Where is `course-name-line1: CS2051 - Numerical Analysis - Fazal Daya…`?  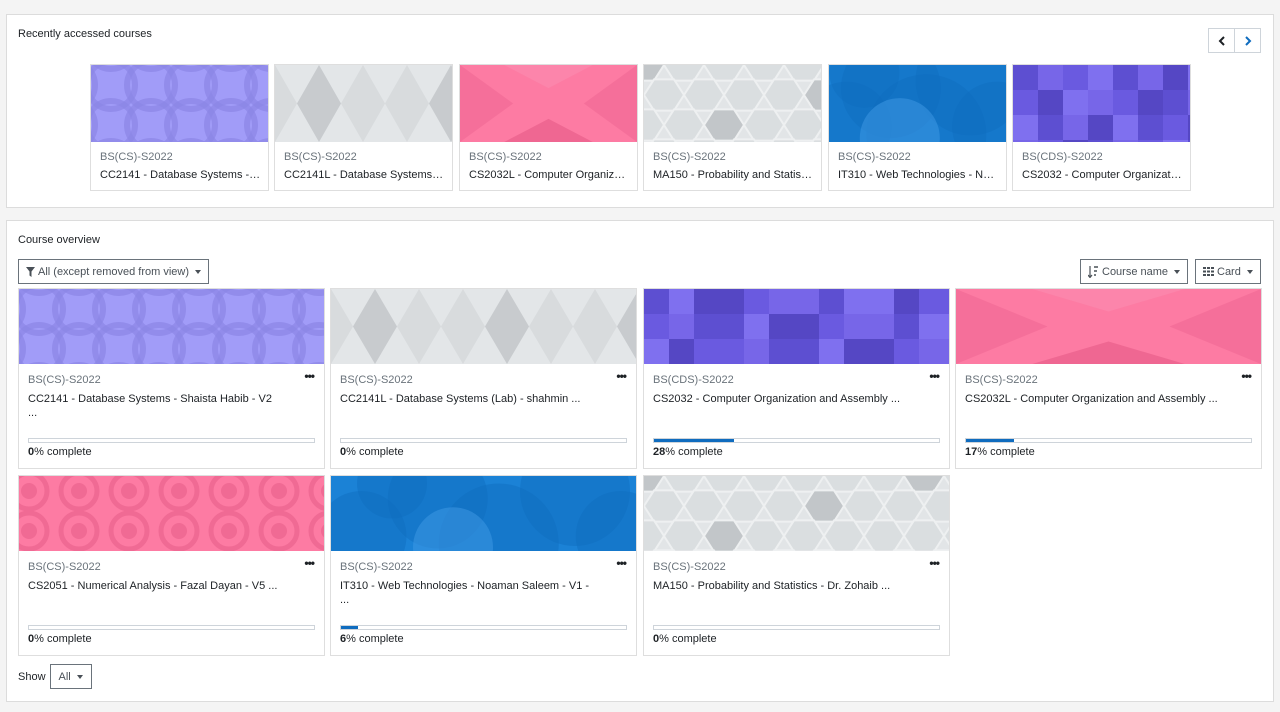
course-name-line1: CS2051 - Numerical Analysis - Fazal Daya… is located at coordinates (173, 586).